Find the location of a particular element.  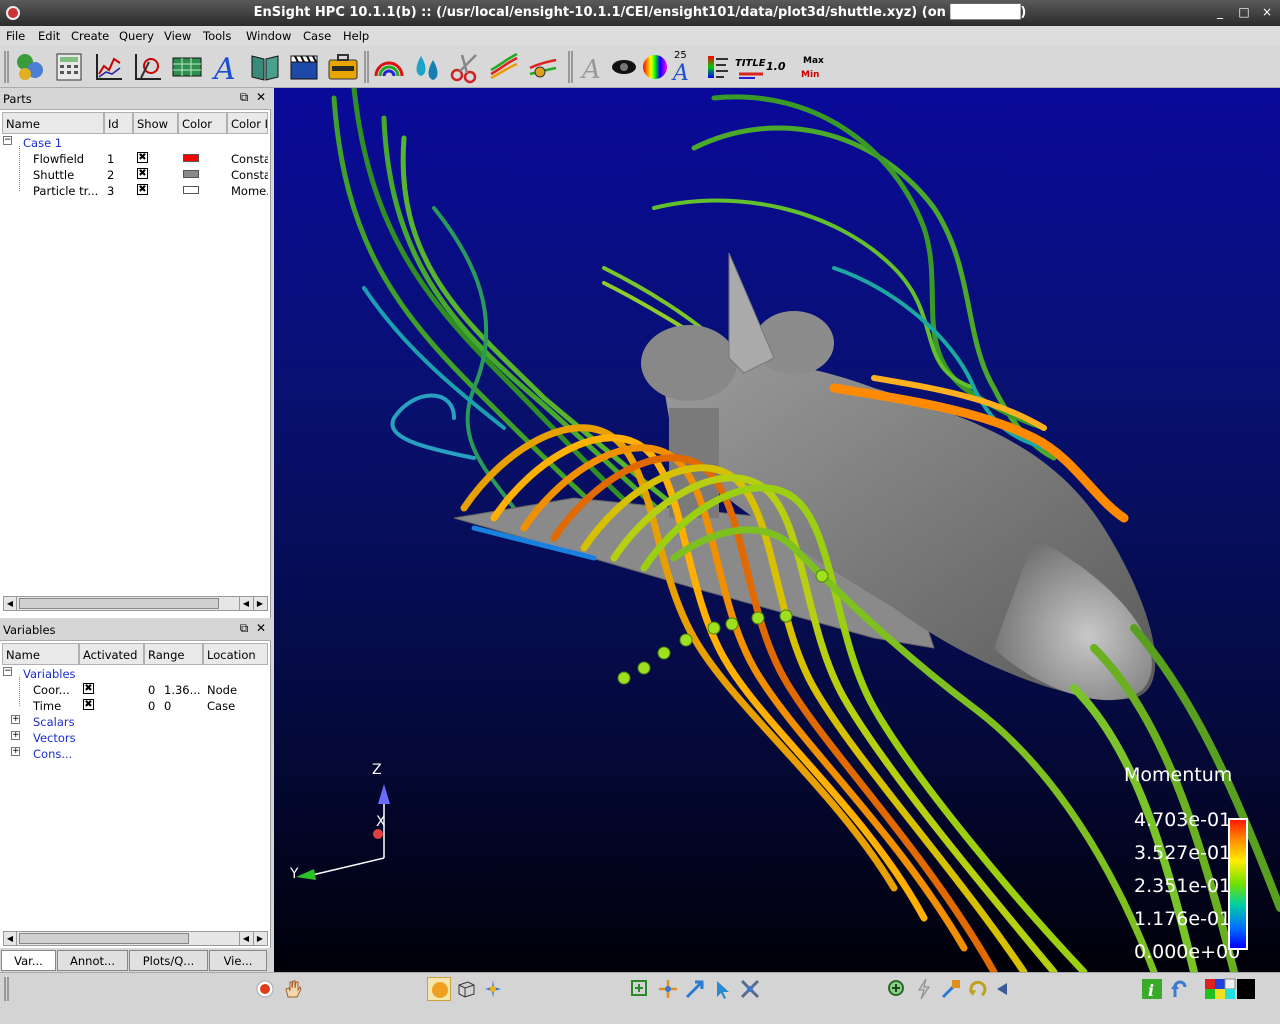

menu-view: View is located at coordinates (177, 36).